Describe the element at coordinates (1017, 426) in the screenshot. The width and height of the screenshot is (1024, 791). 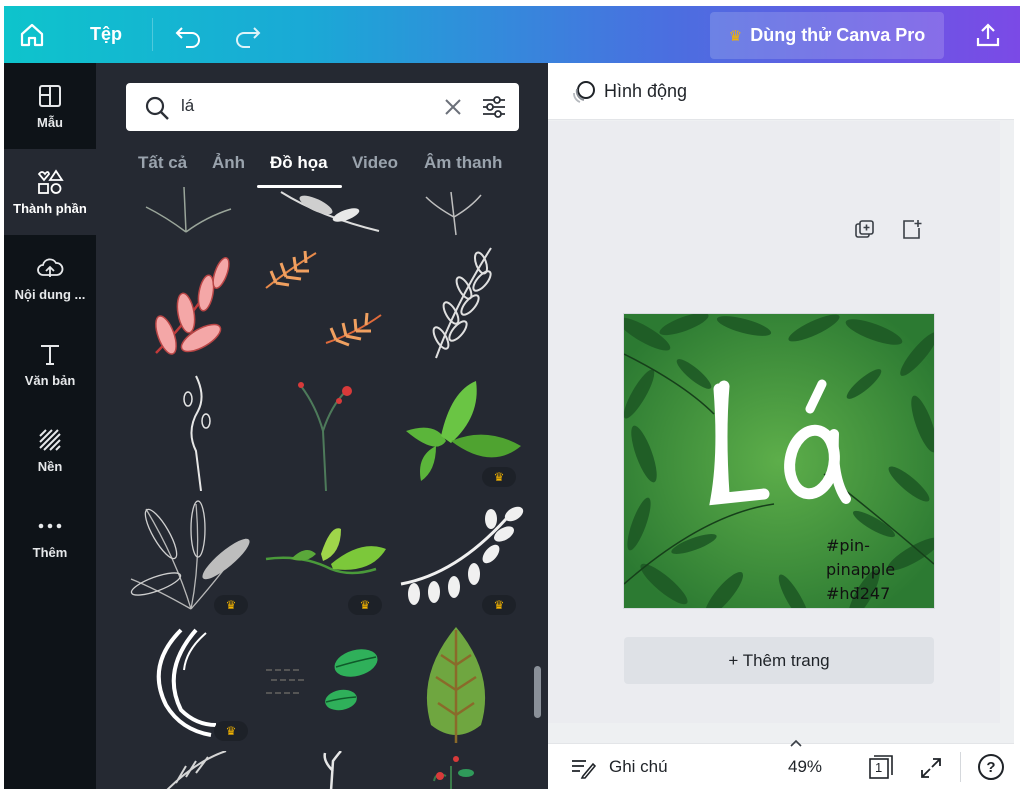
I see `right-edge` at that location.